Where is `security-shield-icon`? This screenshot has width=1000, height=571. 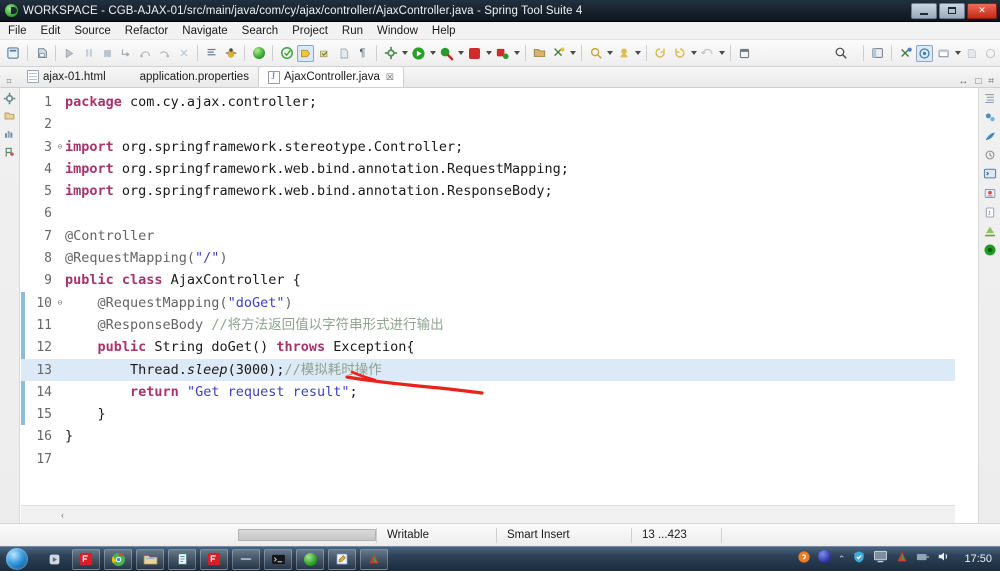
security-shield-icon is located at coordinates (859, 559).